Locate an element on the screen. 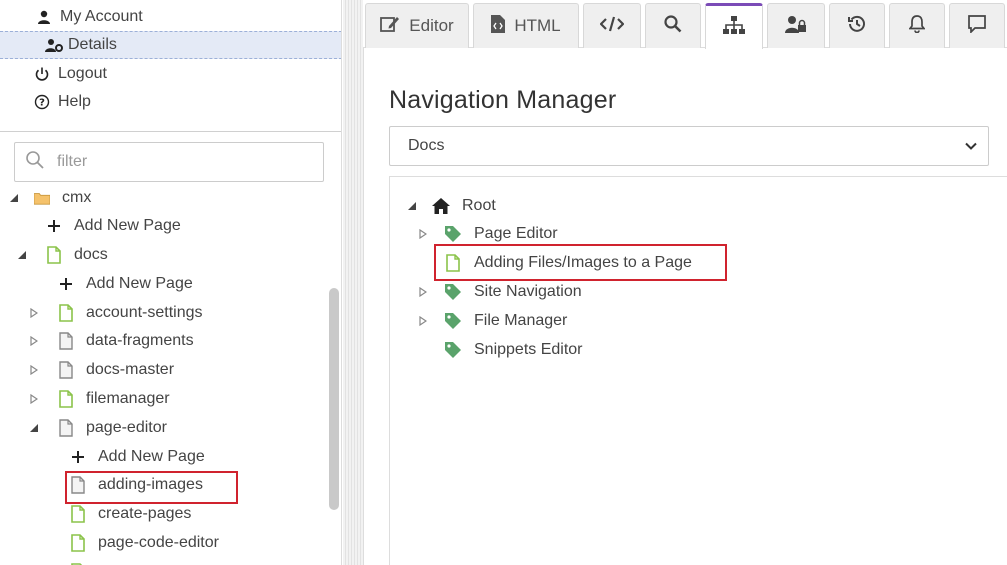  tab-search is located at coordinates (673, 25).